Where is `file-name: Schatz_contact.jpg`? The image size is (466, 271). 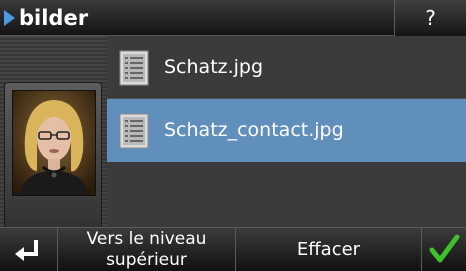
file-name: Schatz_contact.jpg is located at coordinates (254, 130).